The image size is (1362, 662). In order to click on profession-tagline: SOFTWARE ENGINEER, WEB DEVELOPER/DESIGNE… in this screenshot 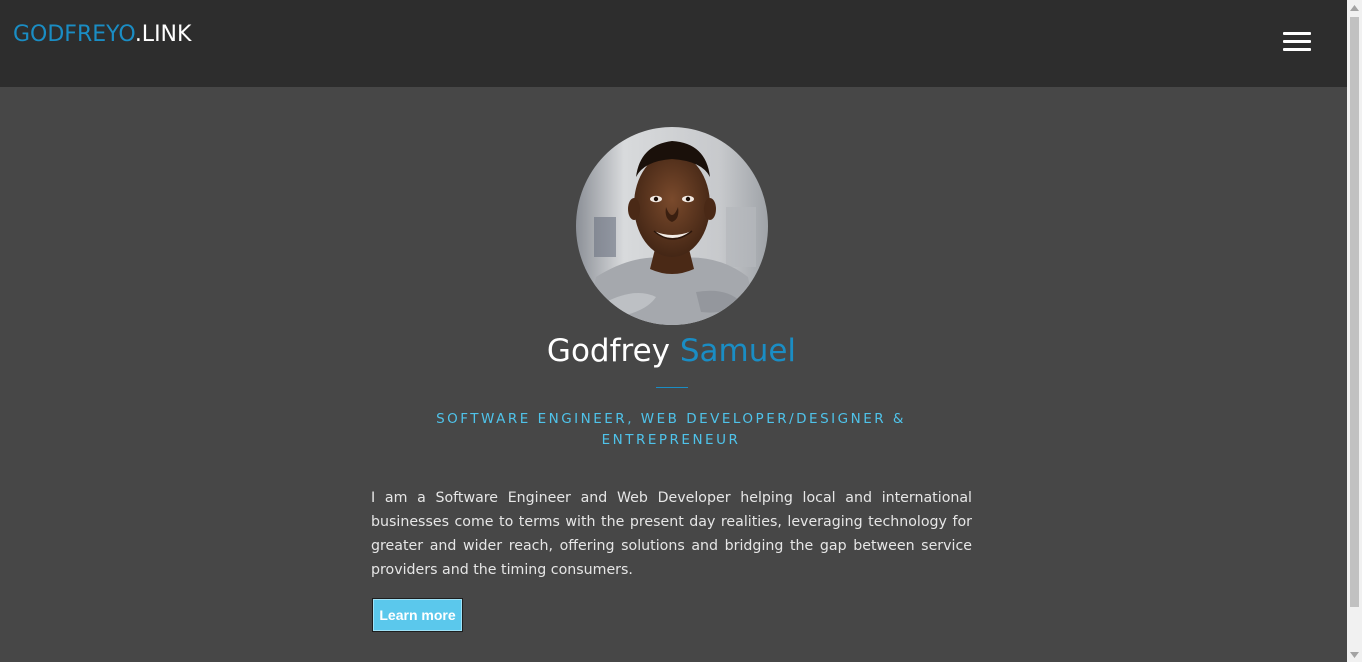, I will do `click(671, 430)`.